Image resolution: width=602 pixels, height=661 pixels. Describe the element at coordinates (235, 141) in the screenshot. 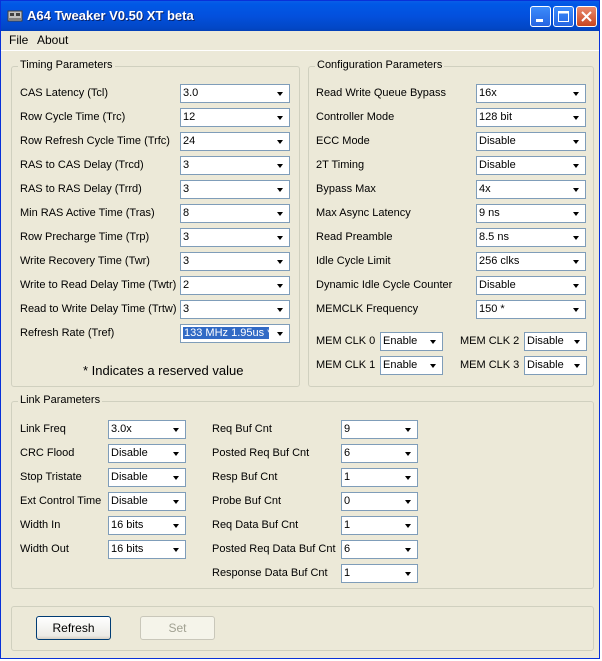

I see `trfc-select: 24` at that location.